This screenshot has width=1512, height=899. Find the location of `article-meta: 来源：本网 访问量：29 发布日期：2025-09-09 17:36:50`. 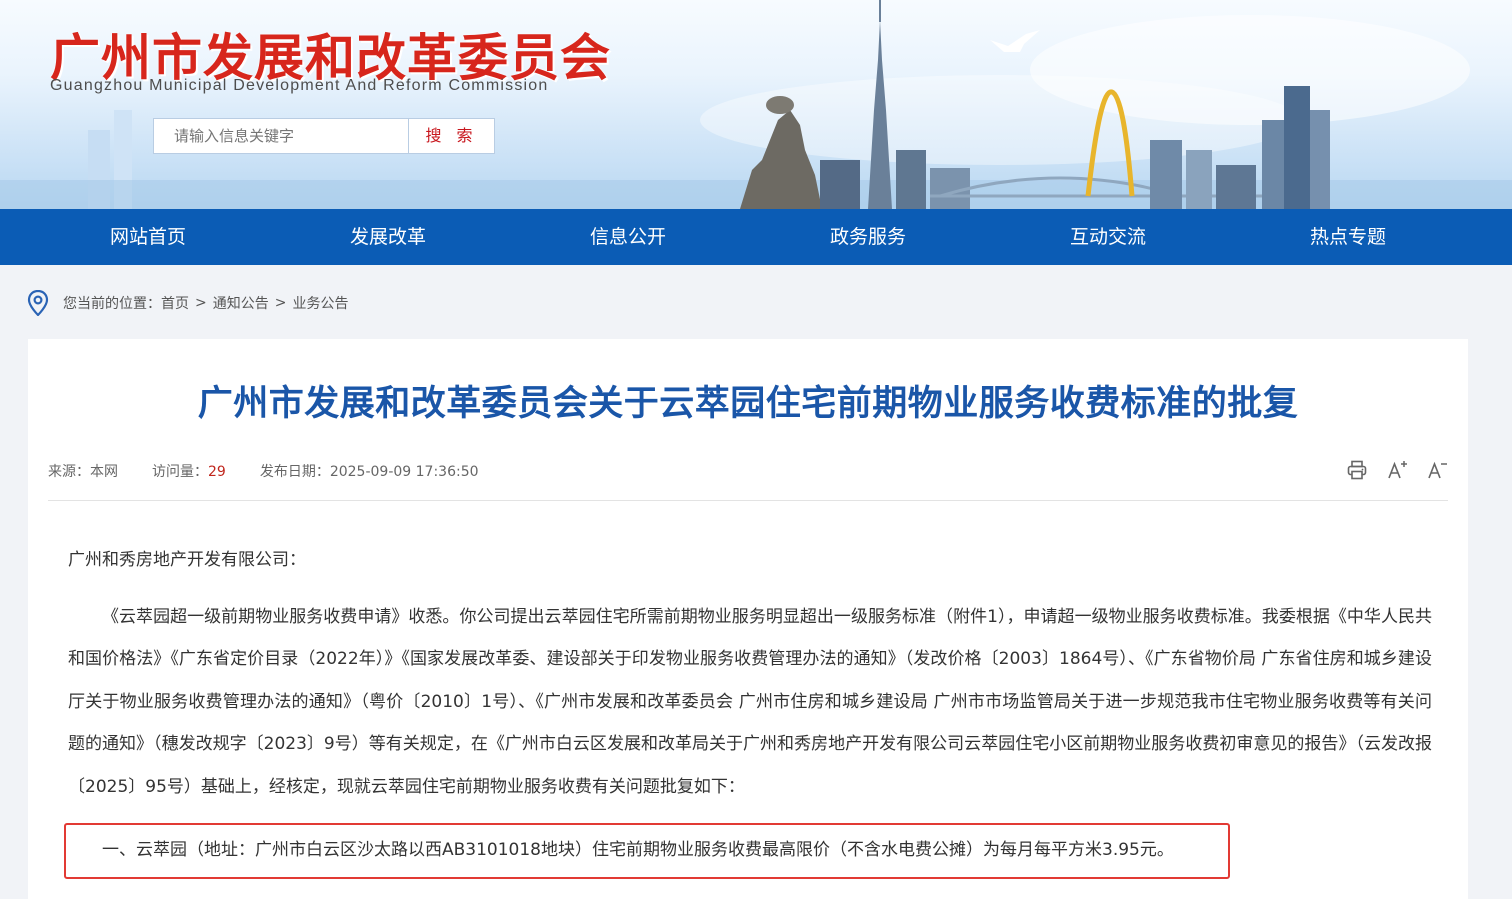

article-meta: 来源：本网 访问量：29 发布日期：2025-09-09 17:36:50 is located at coordinates (280, 471).